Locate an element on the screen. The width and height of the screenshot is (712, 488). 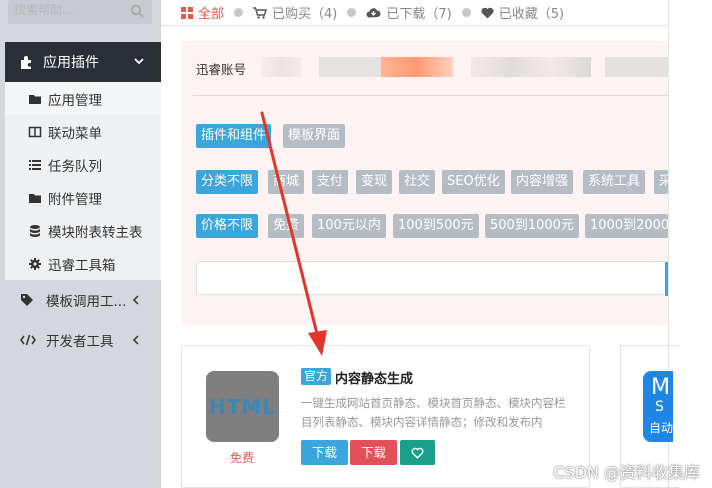
annotation-arrow is located at coordinates (293, 233).